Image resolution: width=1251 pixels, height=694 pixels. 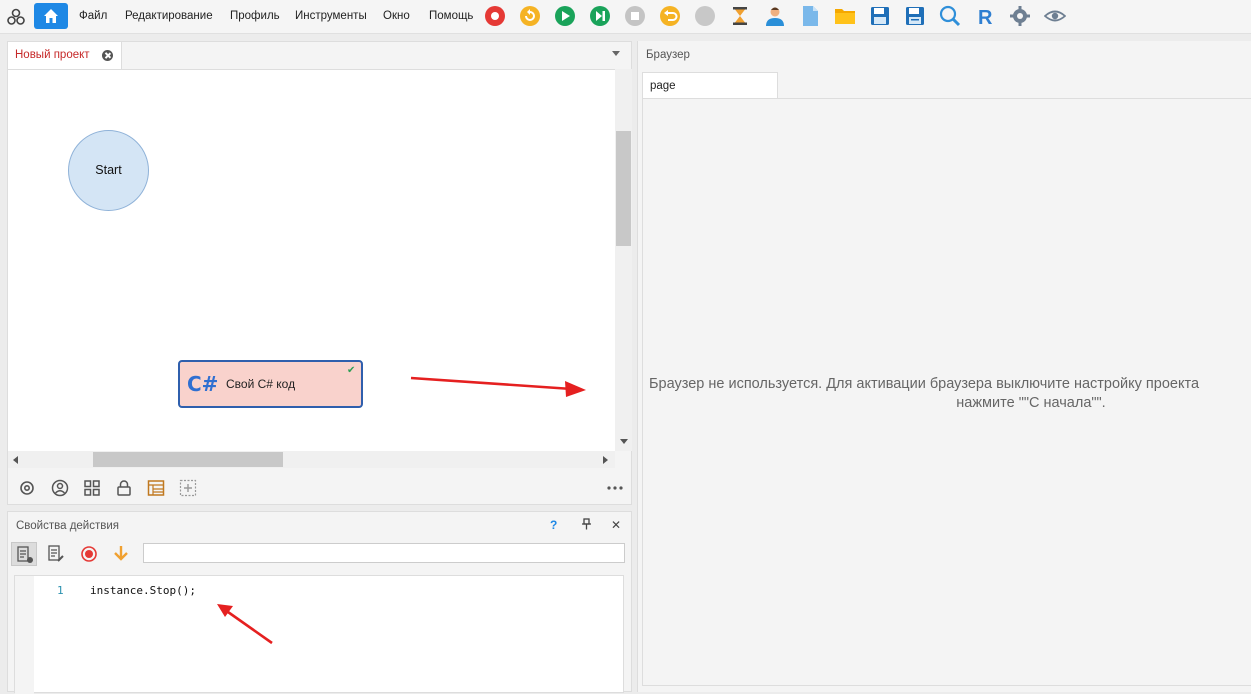 What do you see at coordinates (775, 16) in the screenshot?
I see `user-icon` at bounding box center [775, 16].